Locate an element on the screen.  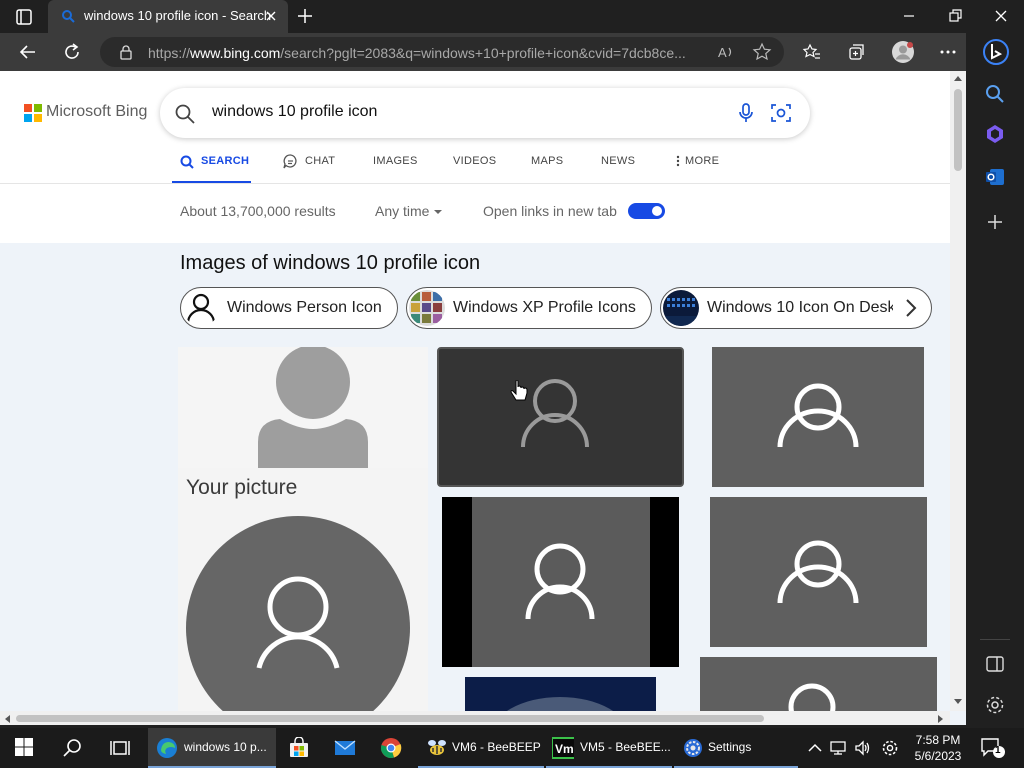
vmware-icon: Vm is located at coordinates (563, 748).